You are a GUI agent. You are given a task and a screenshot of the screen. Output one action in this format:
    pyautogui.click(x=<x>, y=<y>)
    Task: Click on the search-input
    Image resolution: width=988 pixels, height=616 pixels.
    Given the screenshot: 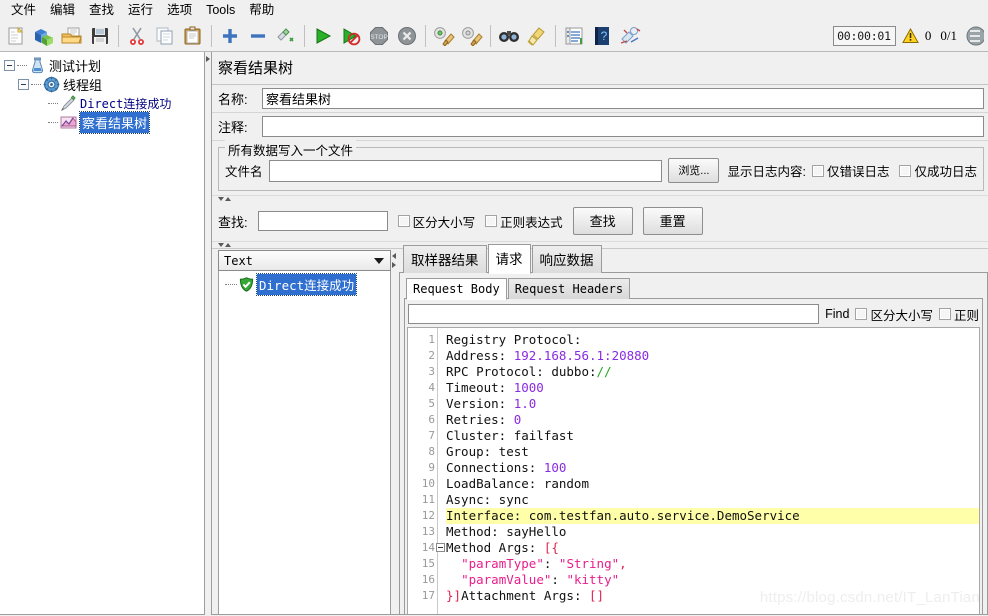 What is the action you would take?
    pyautogui.click(x=322, y=221)
    